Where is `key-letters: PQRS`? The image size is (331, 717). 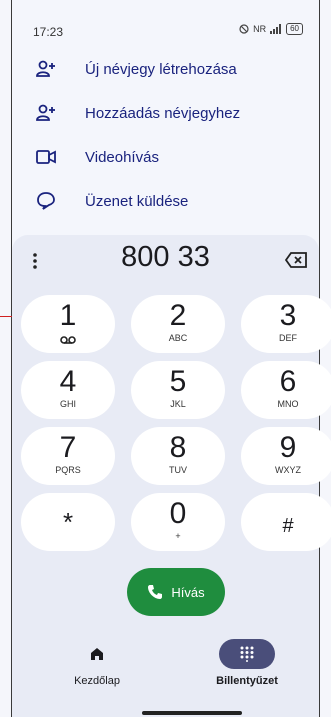 key-letters: PQRS is located at coordinates (68, 470).